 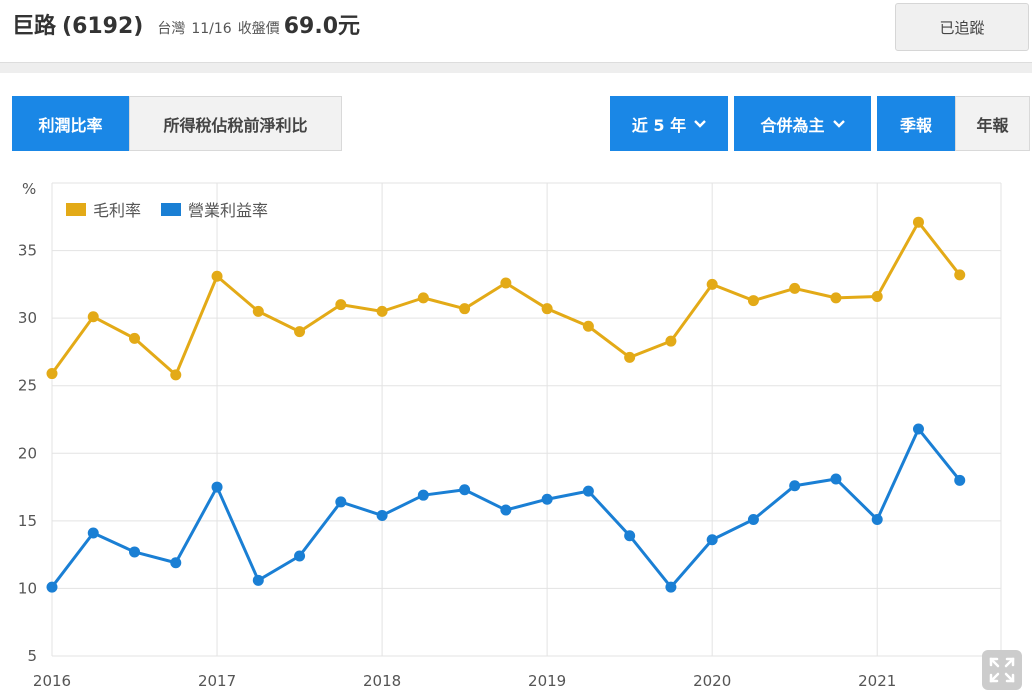 What do you see at coordinates (382, 681) in the screenshot?
I see `x-tick-label: 2018` at bounding box center [382, 681].